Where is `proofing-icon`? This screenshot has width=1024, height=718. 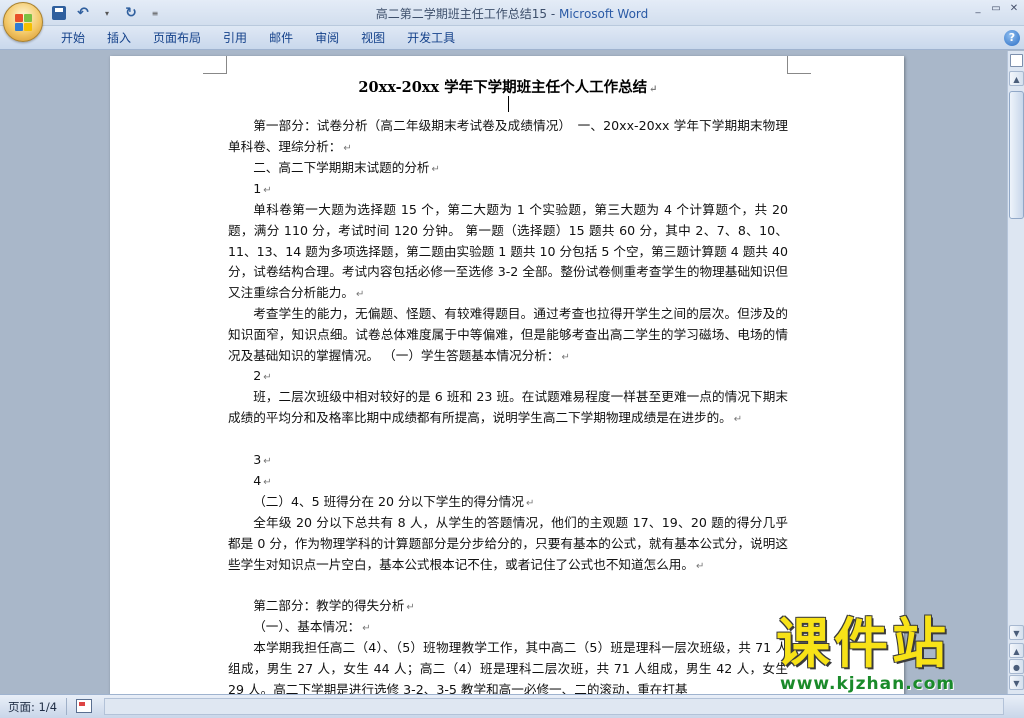
proofing-icon is located at coordinates (84, 706).